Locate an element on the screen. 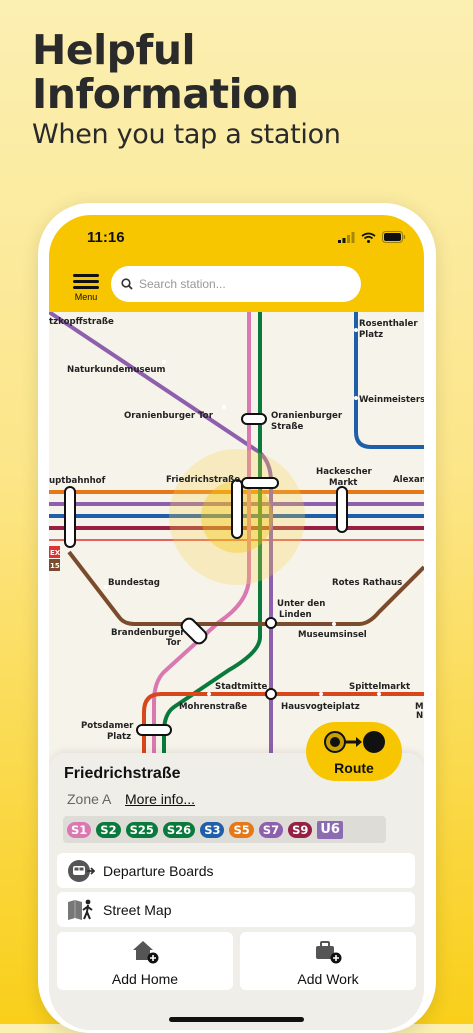 Image resolution: width=473 pixels, height=1033 pixels. station-oranienburger-strasse is located at coordinates (254, 419).